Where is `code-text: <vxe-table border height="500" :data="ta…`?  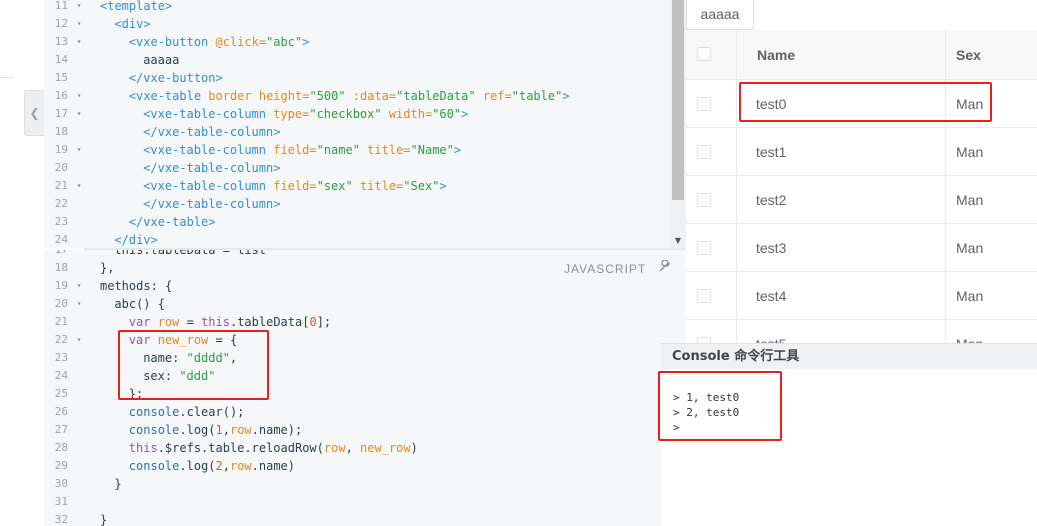
code-text: <vxe-table border height="500" :data="ta… is located at coordinates (349, 96).